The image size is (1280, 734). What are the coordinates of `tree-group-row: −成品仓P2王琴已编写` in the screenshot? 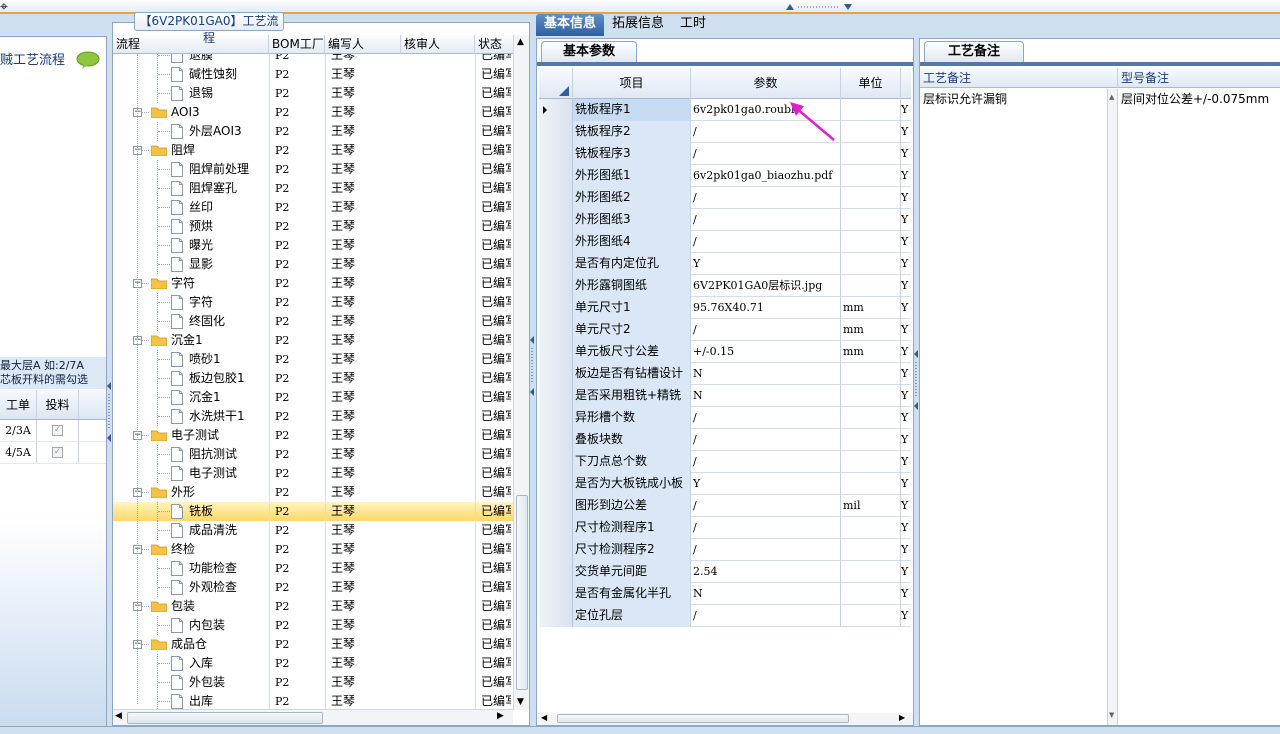 It's located at (313, 644).